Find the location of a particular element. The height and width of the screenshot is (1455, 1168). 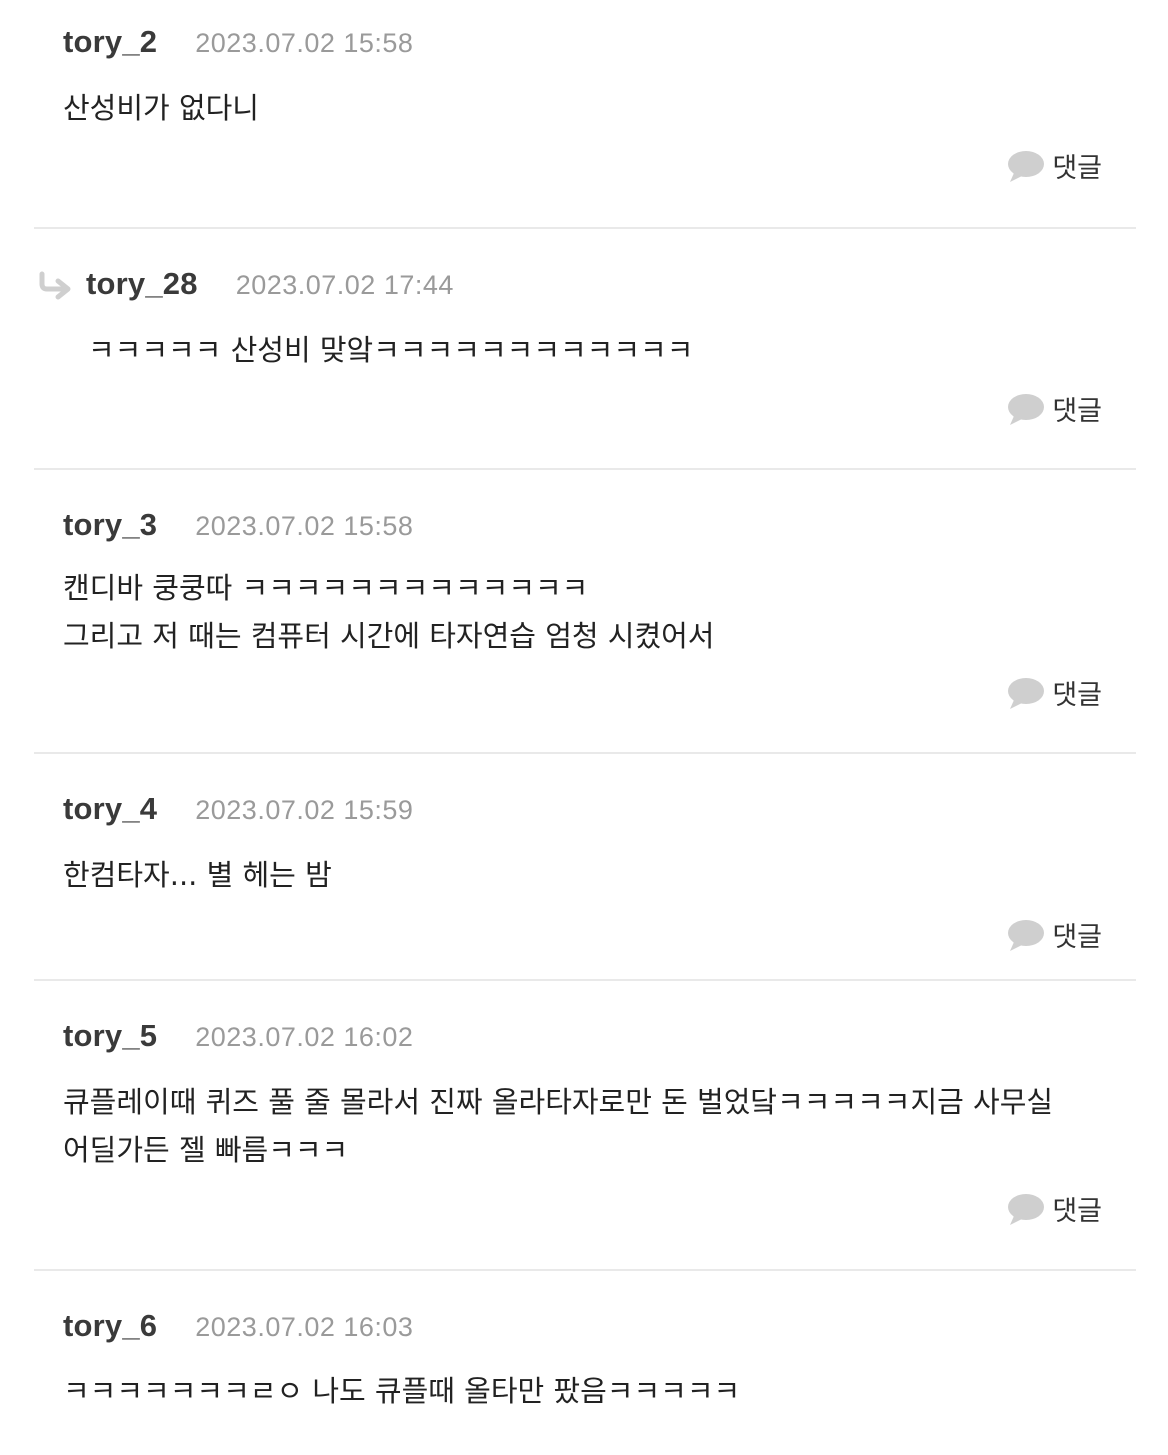

timestamp: 2023.07.02 15:59 is located at coordinates (304, 810).